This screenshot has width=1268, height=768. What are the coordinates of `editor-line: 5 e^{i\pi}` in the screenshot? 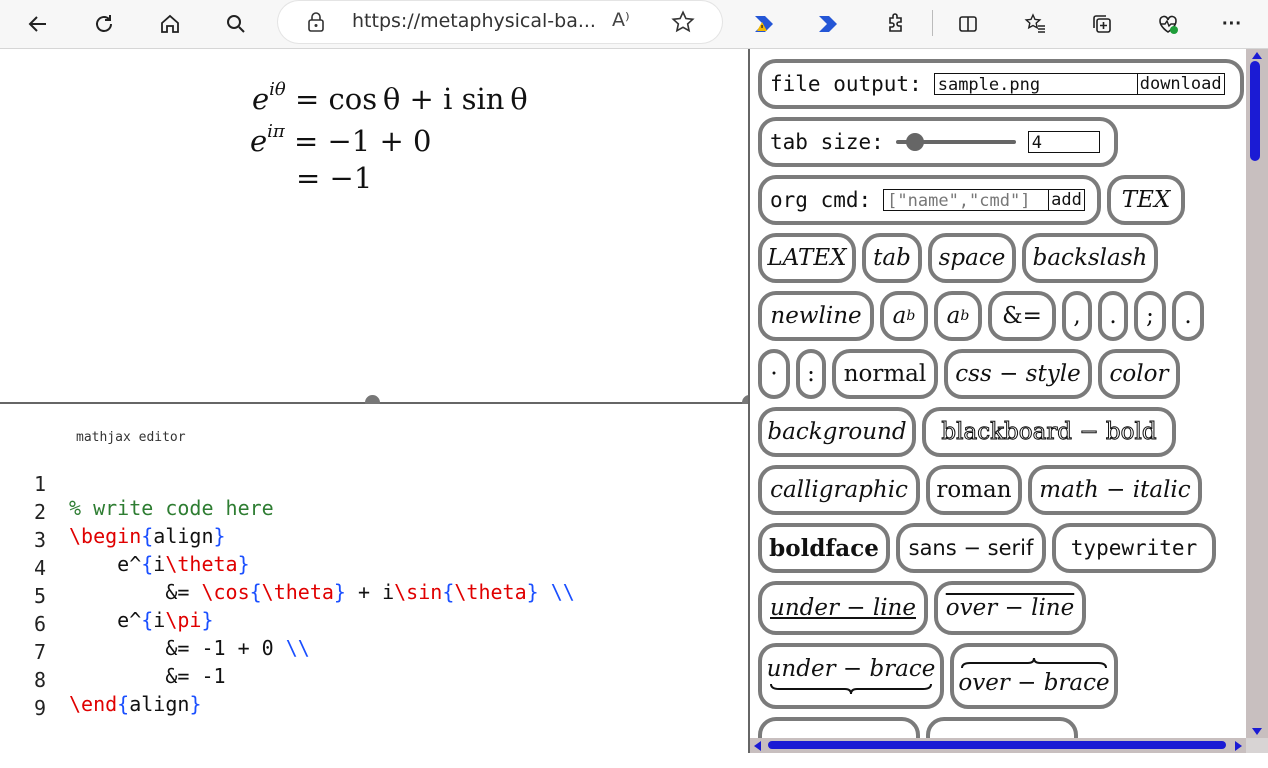 It's located at (107, 596).